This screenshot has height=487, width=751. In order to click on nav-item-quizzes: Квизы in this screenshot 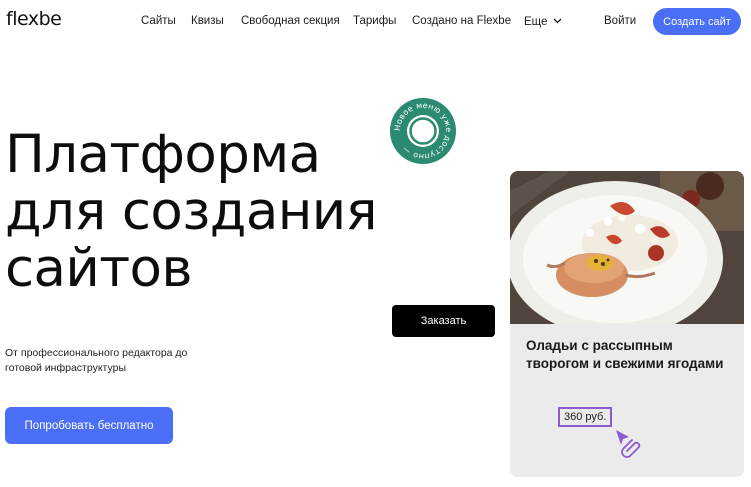, I will do `click(207, 21)`.